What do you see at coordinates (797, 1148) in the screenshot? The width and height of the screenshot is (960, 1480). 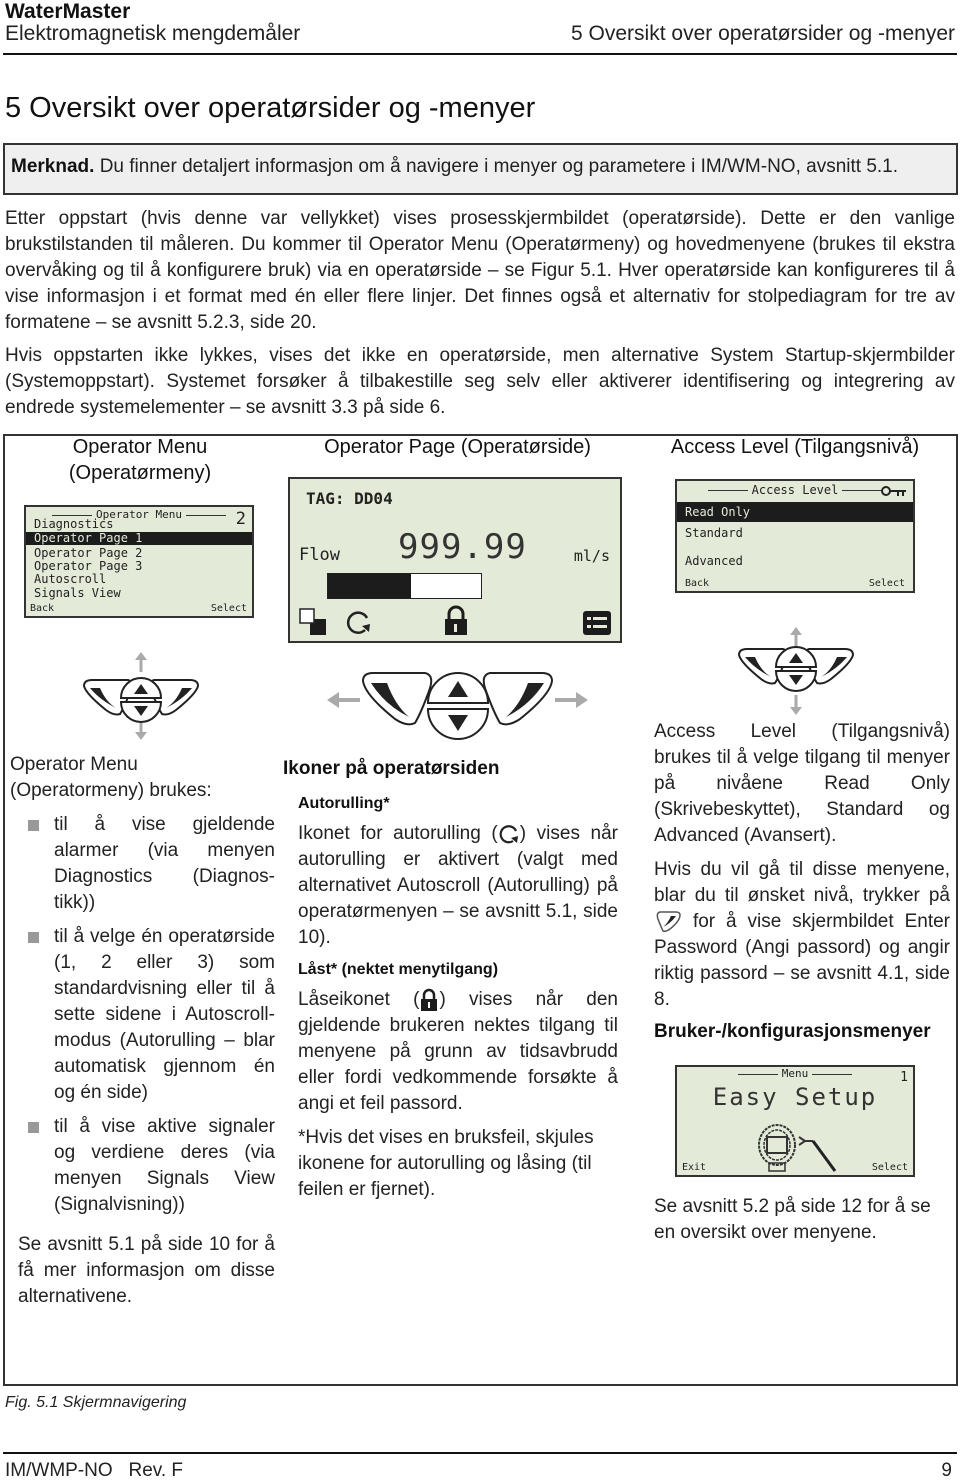 I see `setup-tool-icon` at bounding box center [797, 1148].